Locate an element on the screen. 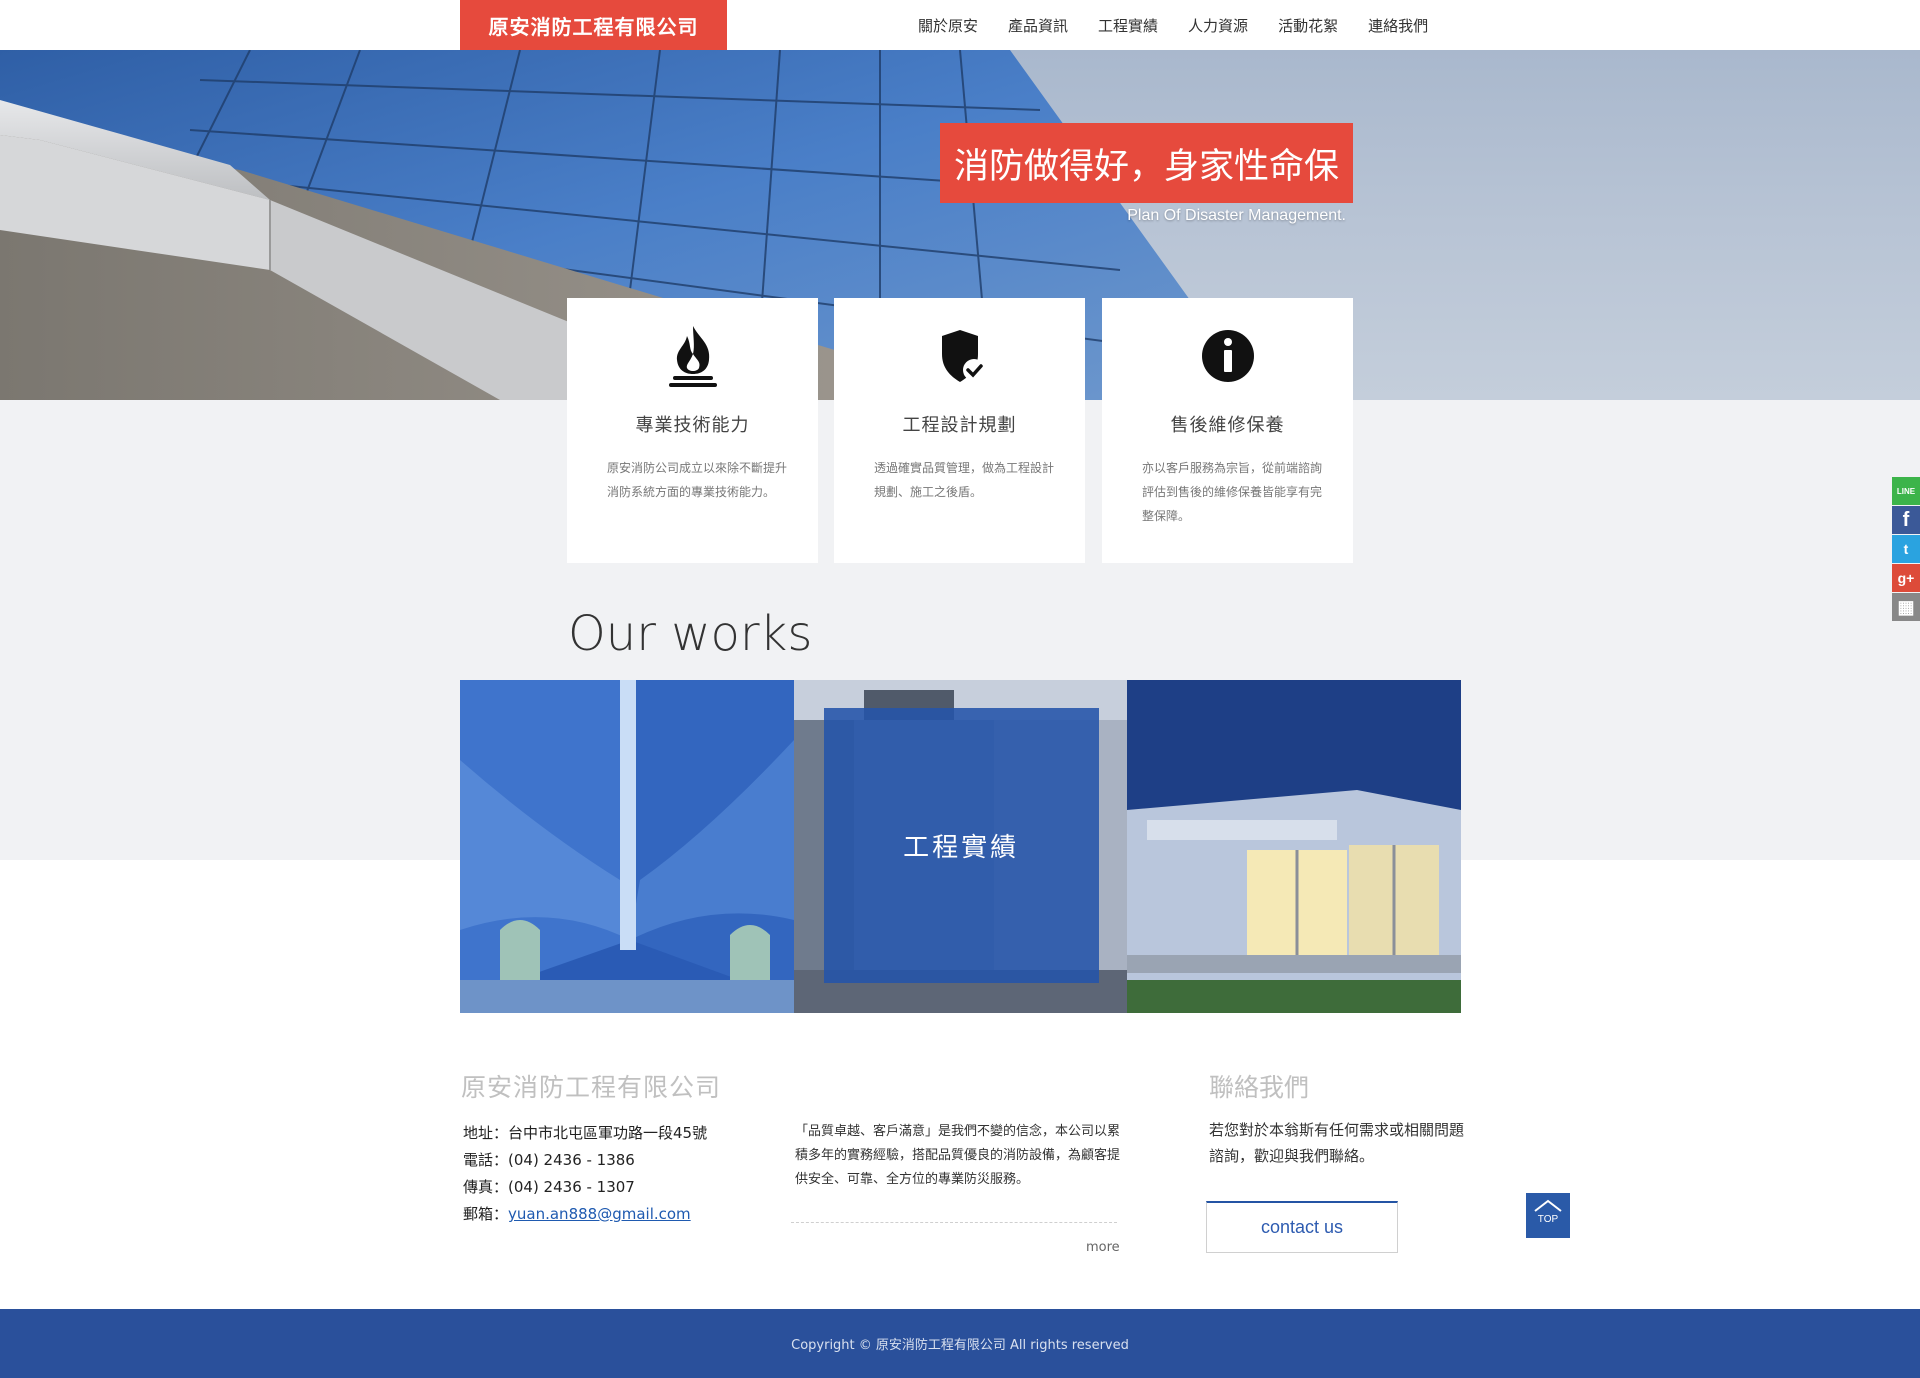 The width and height of the screenshot is (1920, 1378). email-row: 郵箱：yuan.an888@gmail.com is located at coordinates (585, 1214).